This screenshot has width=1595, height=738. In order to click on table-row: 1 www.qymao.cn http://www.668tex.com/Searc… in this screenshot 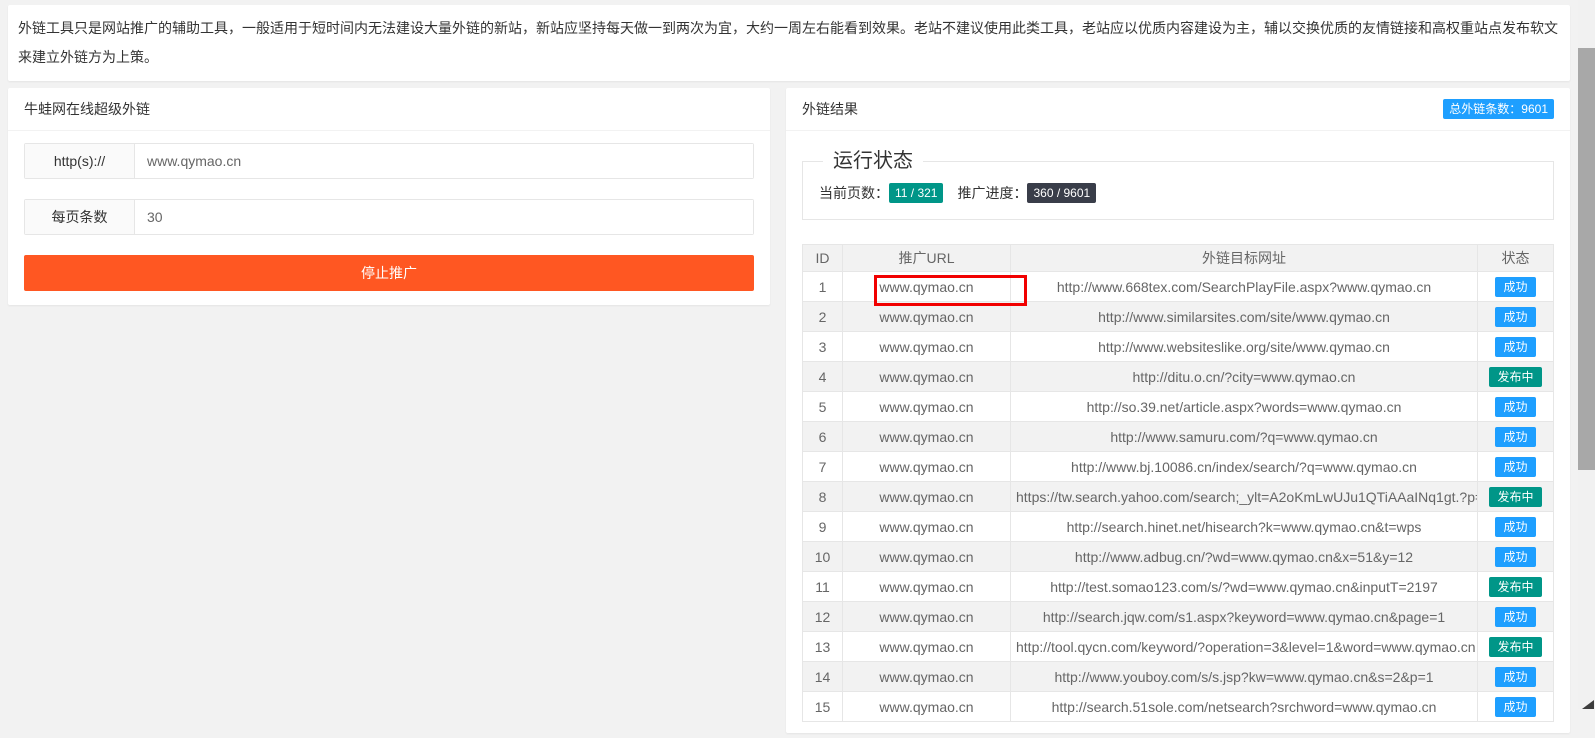, I will do `click(1178, 286)`.